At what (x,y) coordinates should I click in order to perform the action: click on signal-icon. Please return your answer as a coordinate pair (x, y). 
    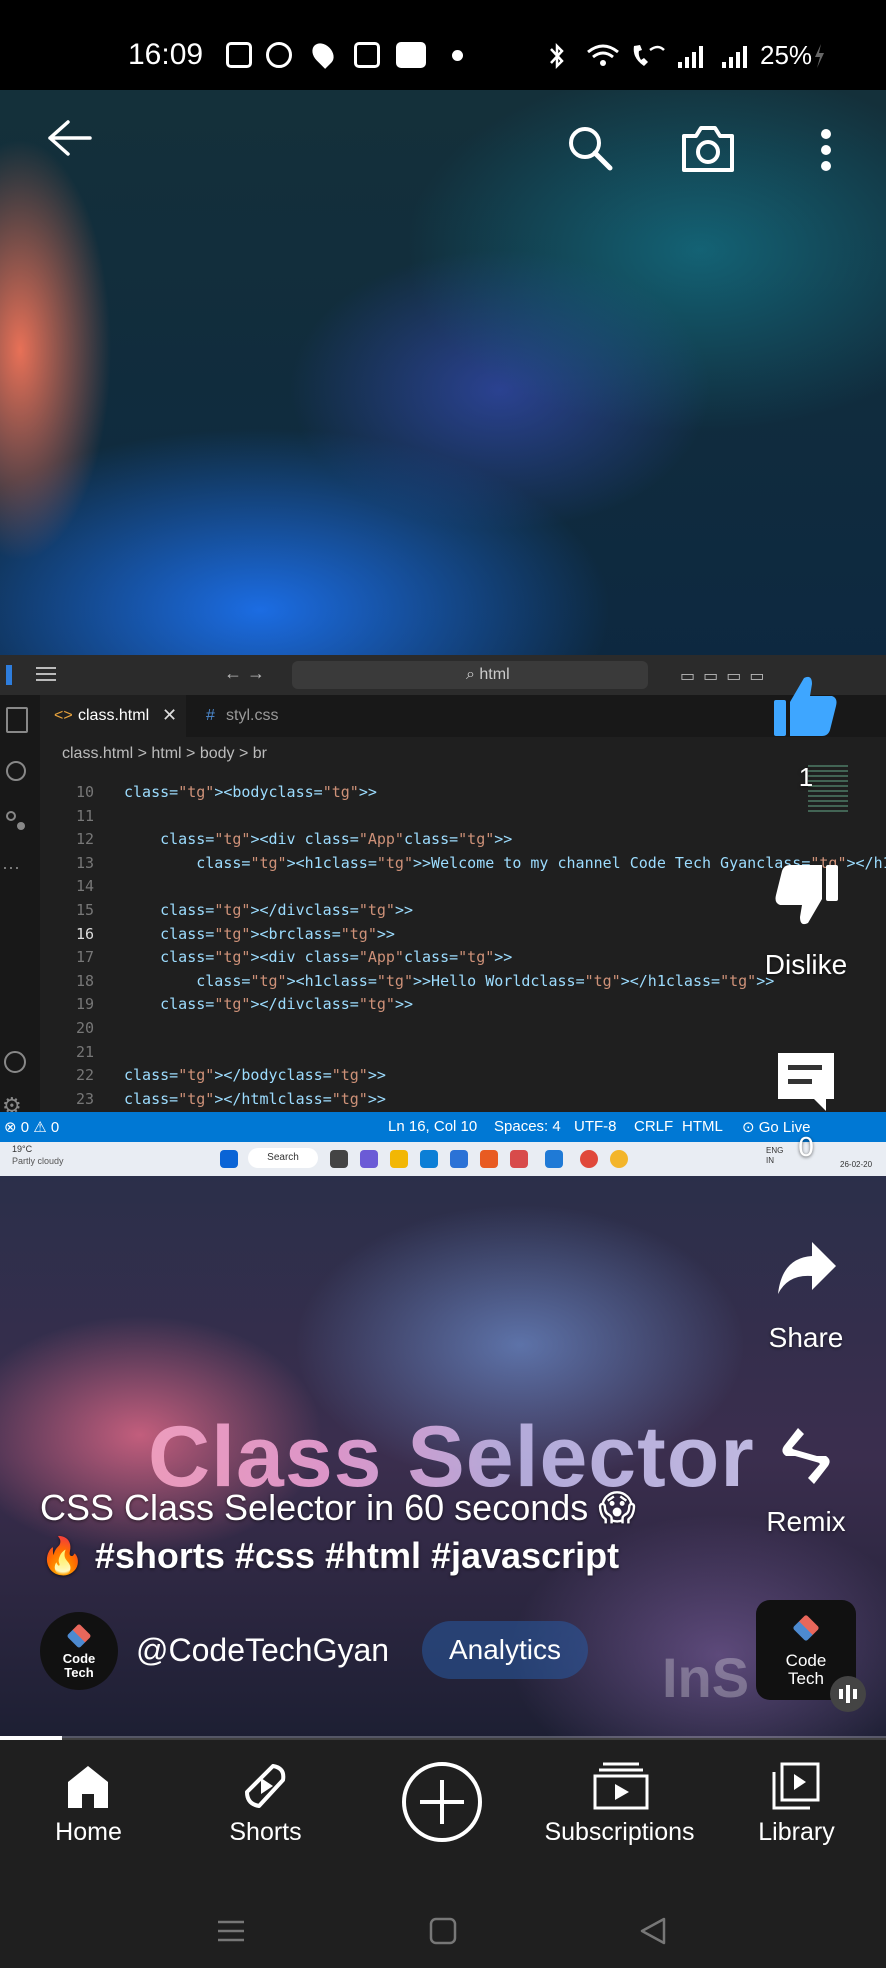
    Looking at the image, I should click on (690, 57).